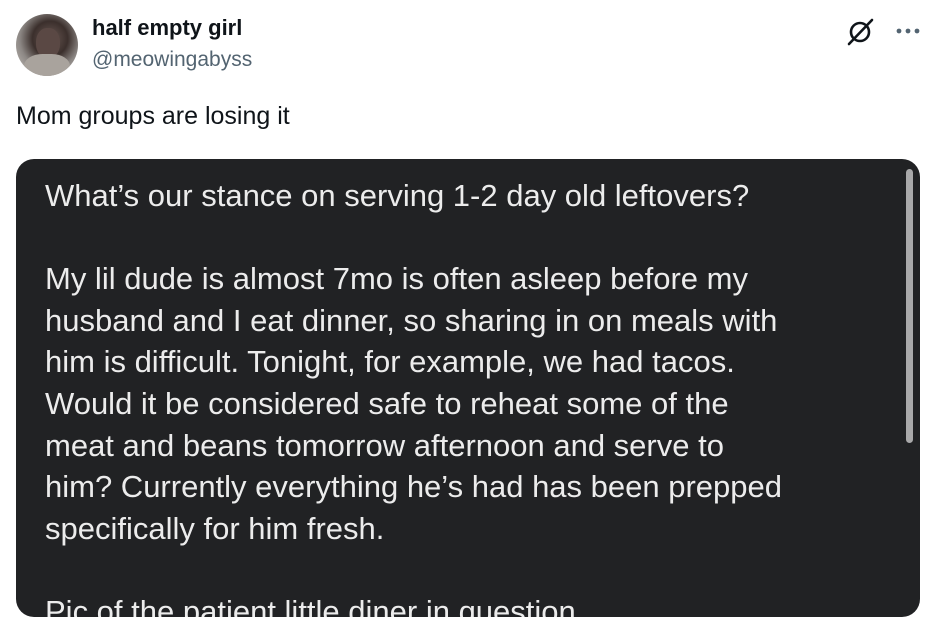 The width and height of the screenshot is (942, 632). Describe the element at coordinates (860, 32) in the screenshot. I see `grok-icon` at that location.